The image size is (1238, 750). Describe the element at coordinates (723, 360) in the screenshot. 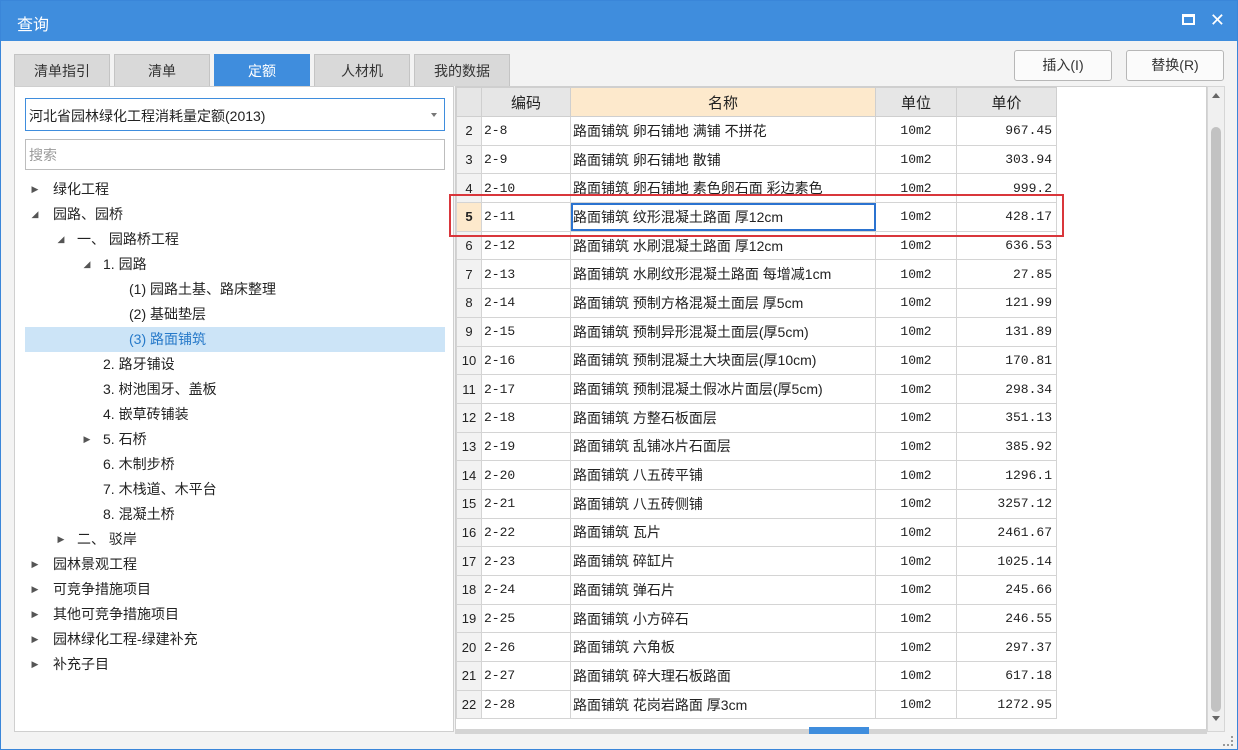

I see `cell-name: 路面铺筑 预制混凝土大块面层(厚10cm)` at that location.